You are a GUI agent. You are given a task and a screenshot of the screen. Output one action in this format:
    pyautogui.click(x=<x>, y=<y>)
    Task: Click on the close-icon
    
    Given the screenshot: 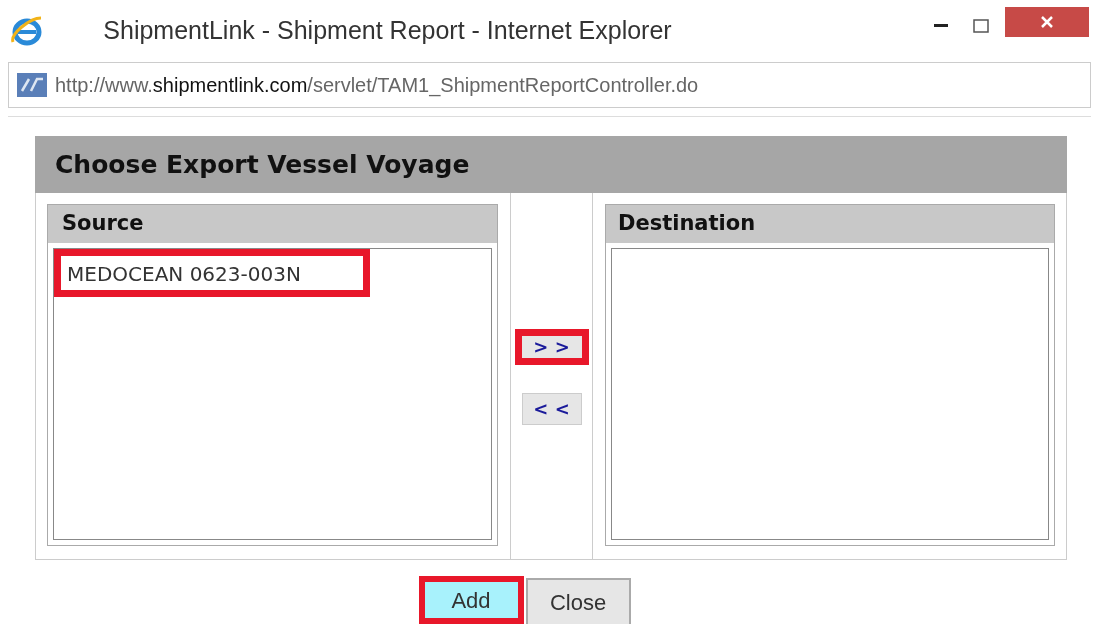 What is the action you would take?
    pyautogui.click(x=1047, y=22)
    